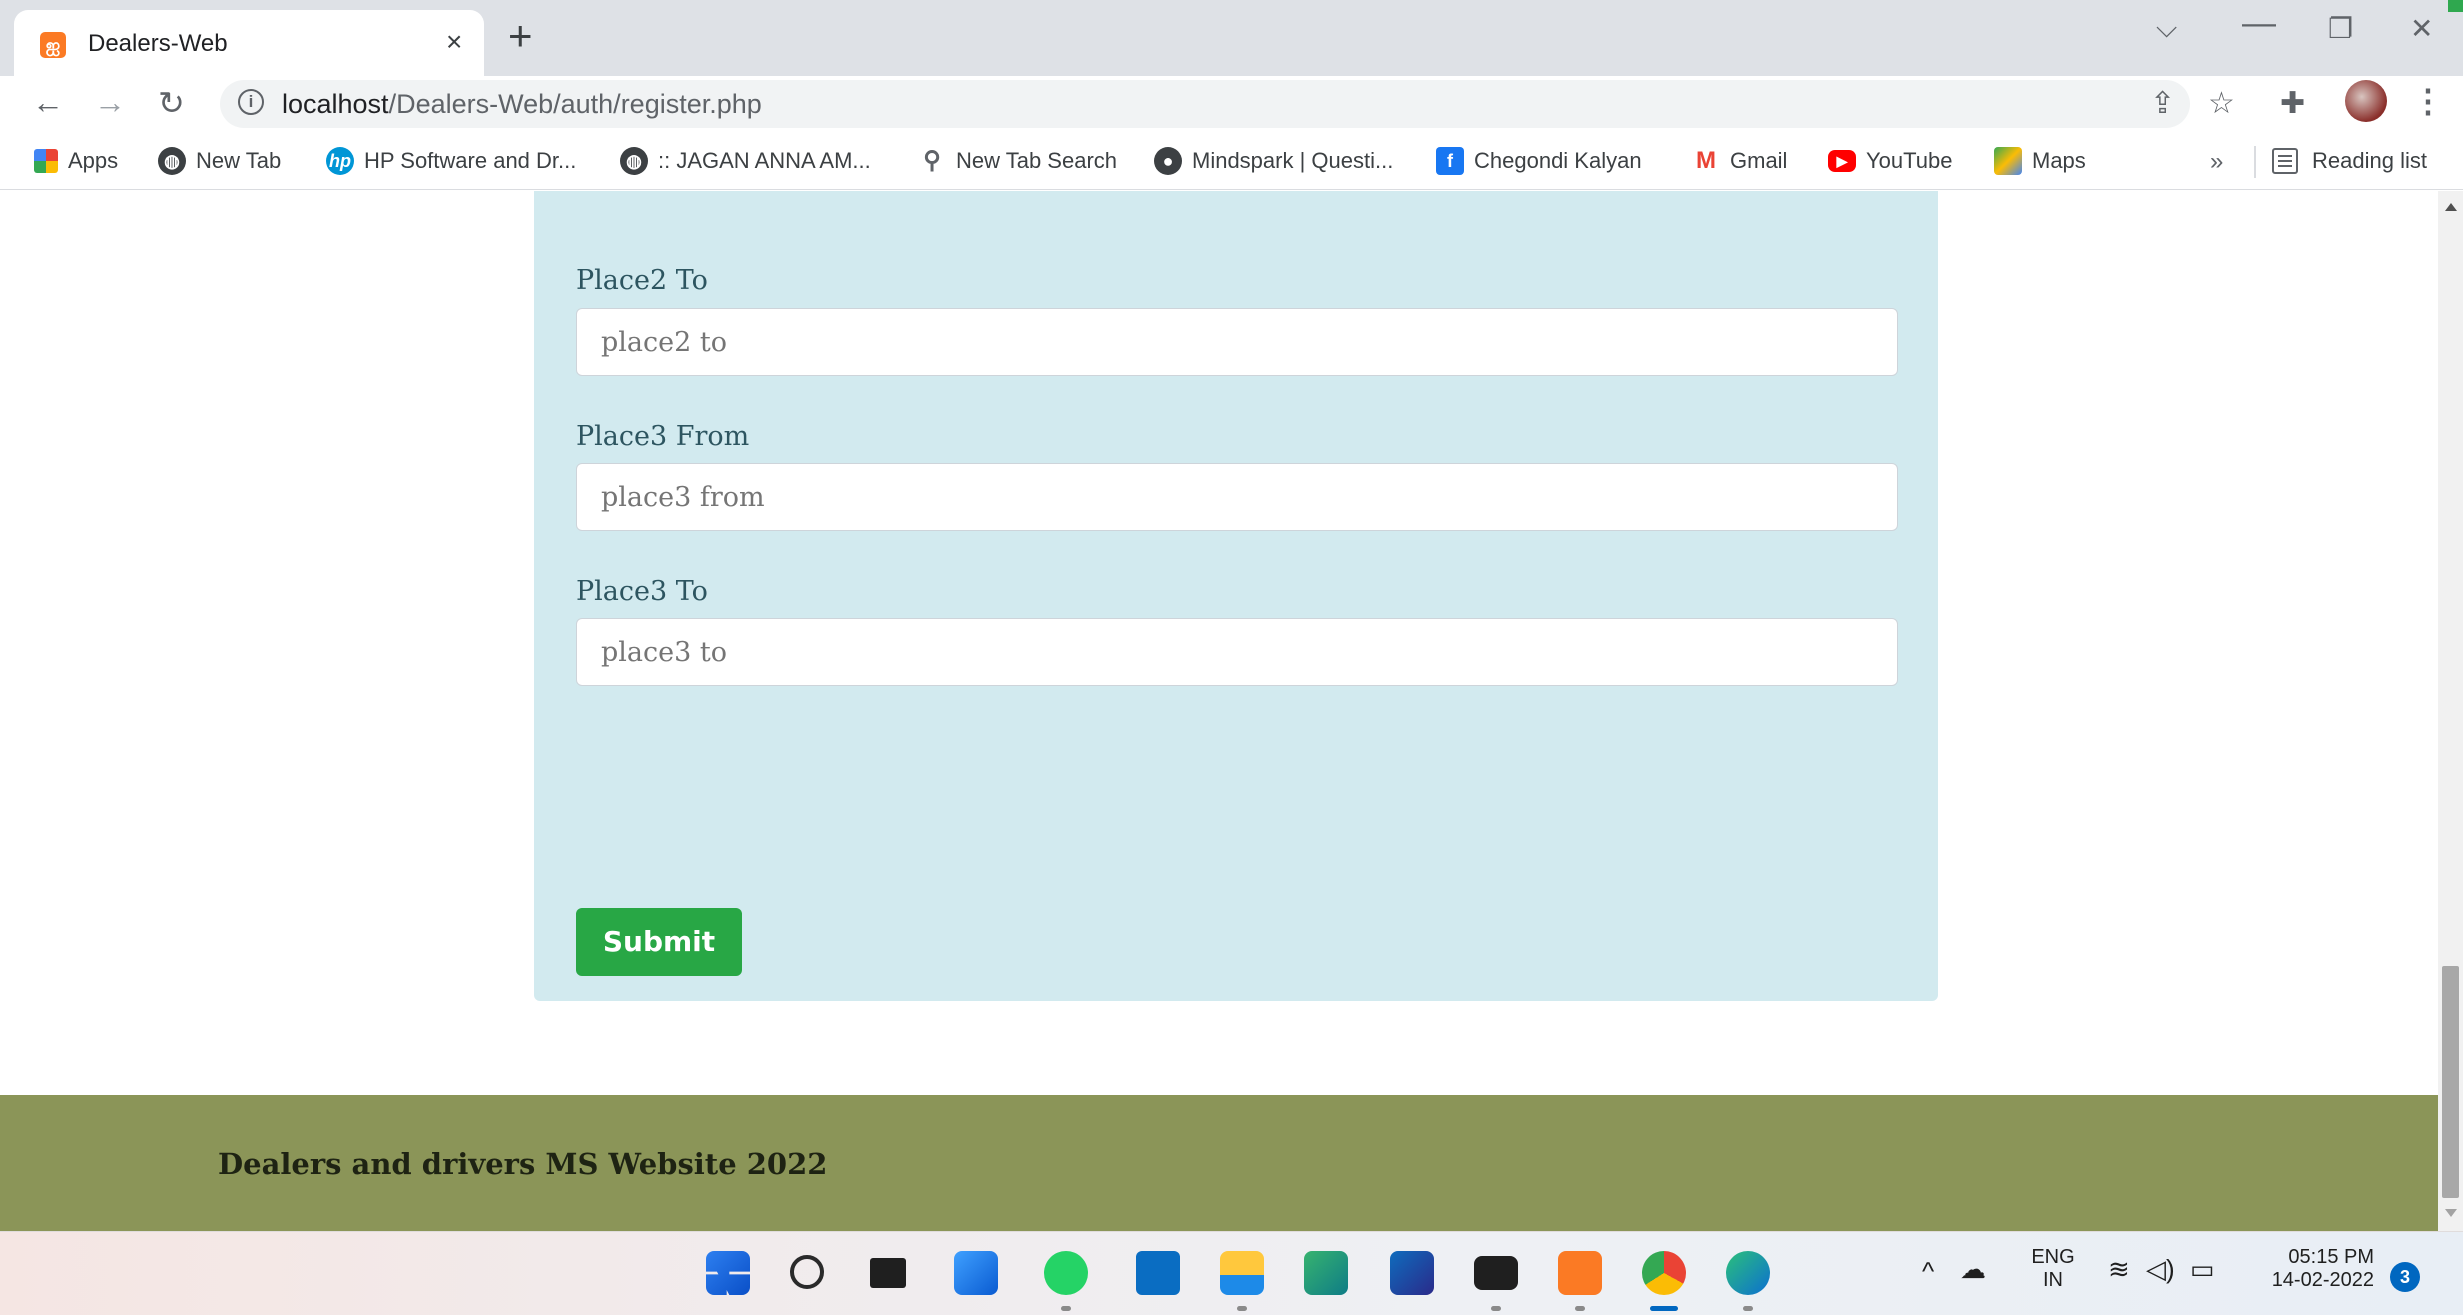 This screenshot has width=2463, height=1315. What do you see at coordinates (2202, 1269) in the screenshot?
I see `battery-icon: ▭` at bounding box center [2202, 1269].